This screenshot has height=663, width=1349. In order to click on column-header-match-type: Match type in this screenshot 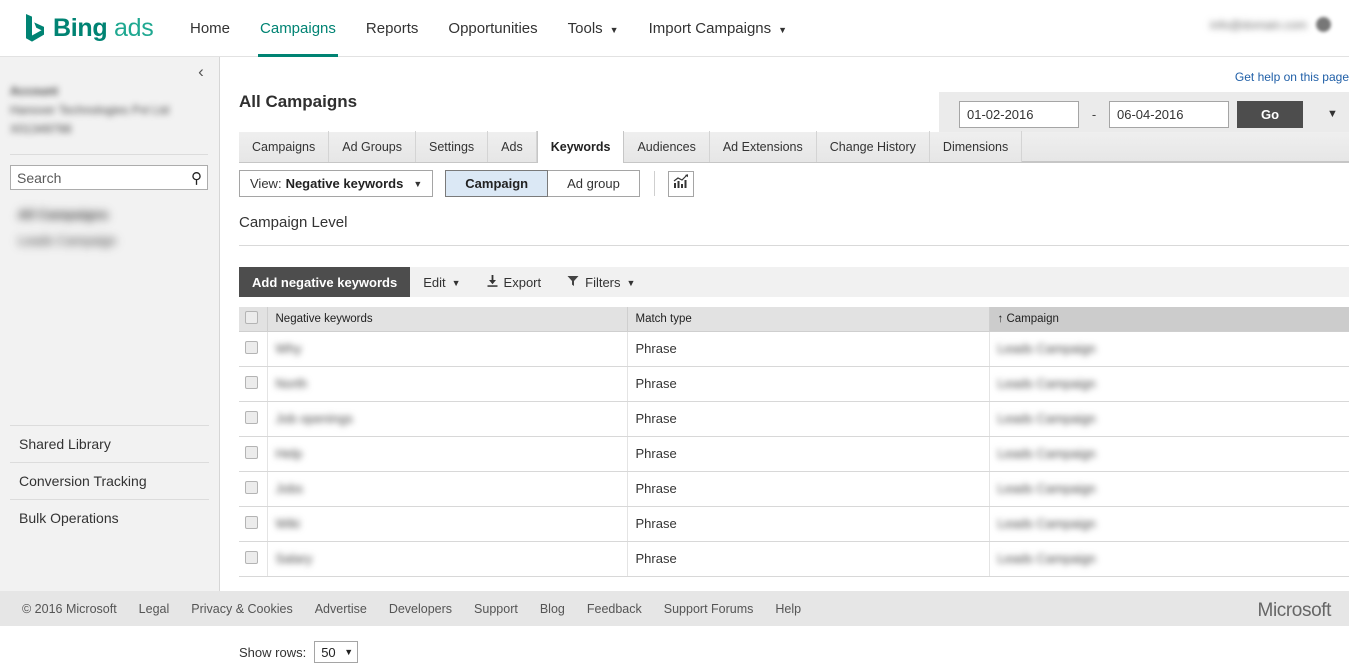, I will do `click(808, 319)`.